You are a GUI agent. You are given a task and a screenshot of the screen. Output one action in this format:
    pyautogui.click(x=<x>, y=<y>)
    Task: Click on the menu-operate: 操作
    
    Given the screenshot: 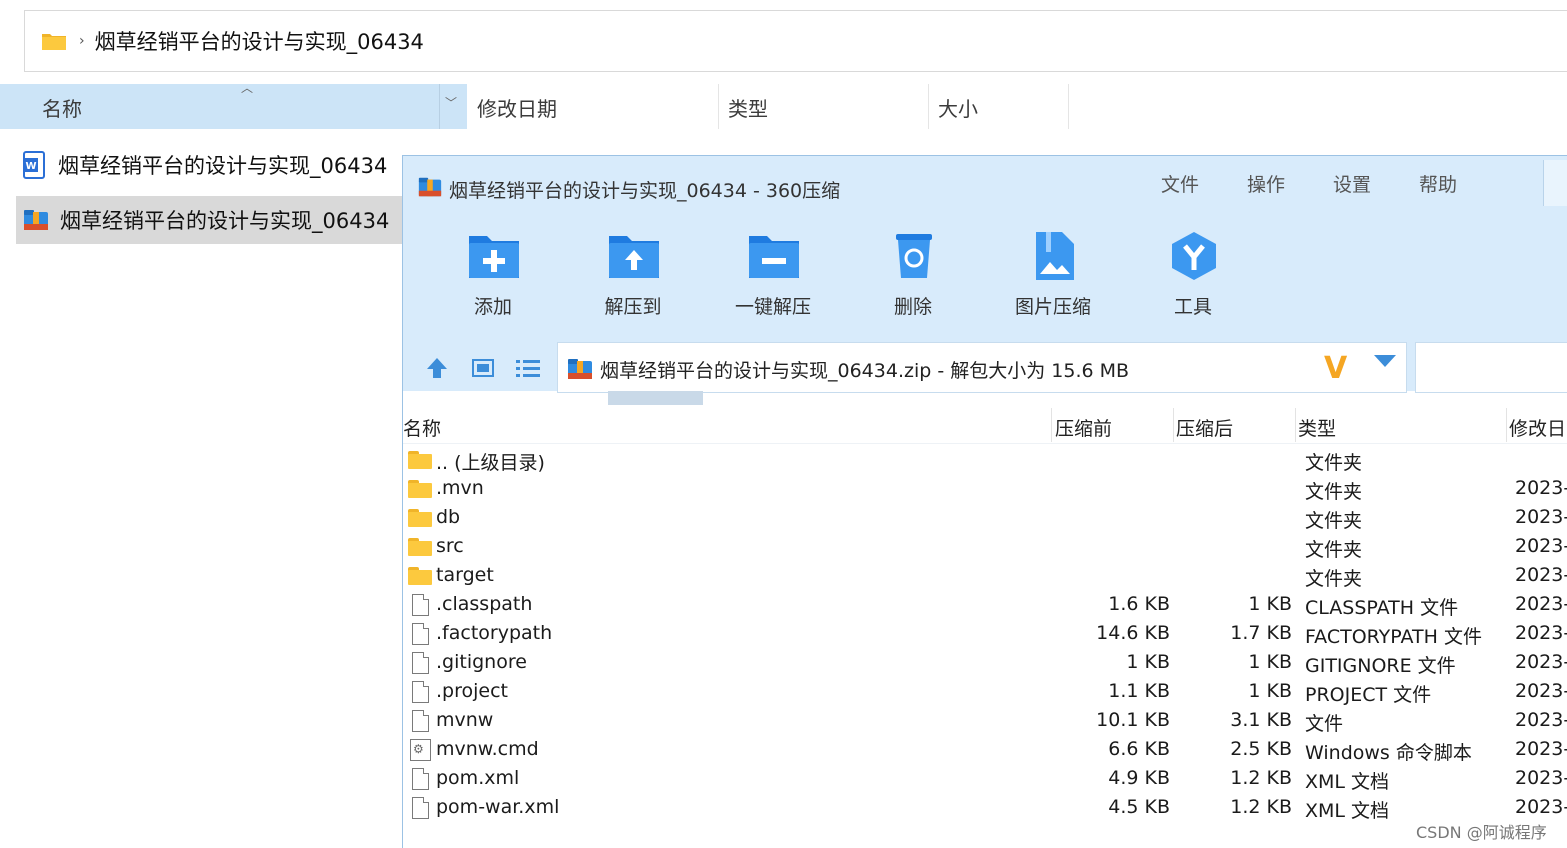 What is the action you would take?
    pyautogui.click(x=1266, y=183)
    